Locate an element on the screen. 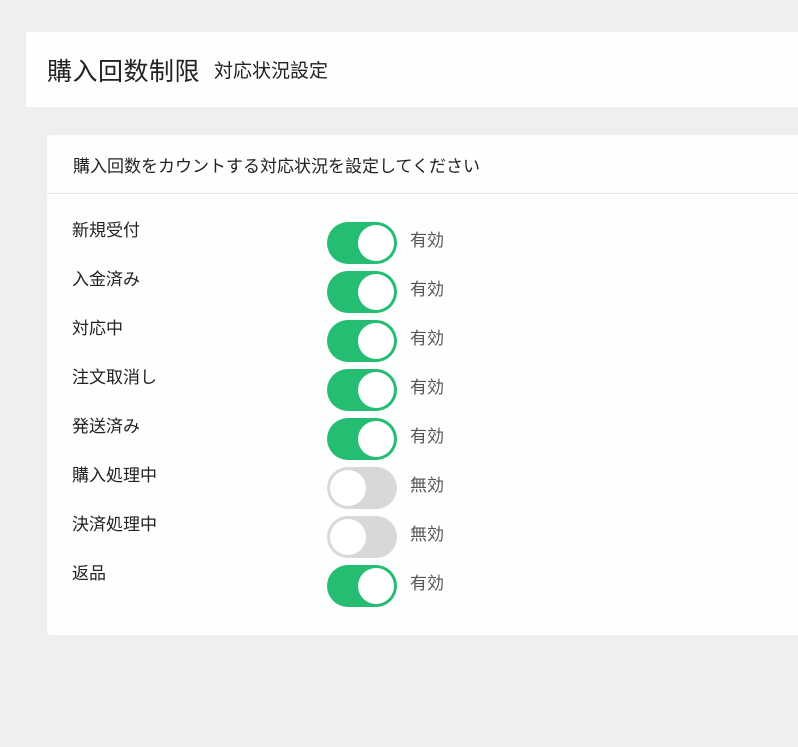 The width and height of the screenshot is (798, 747). setting-label: 新規受付 is located at coordinates (106, 231).